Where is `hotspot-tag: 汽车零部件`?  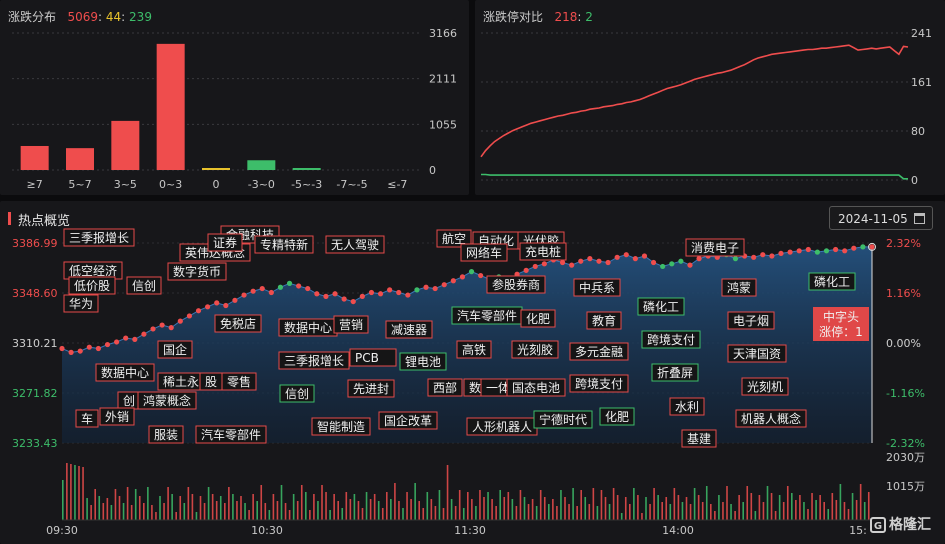
hotspot-tag: 汽车零部件 is located at coordinates (487, 315).